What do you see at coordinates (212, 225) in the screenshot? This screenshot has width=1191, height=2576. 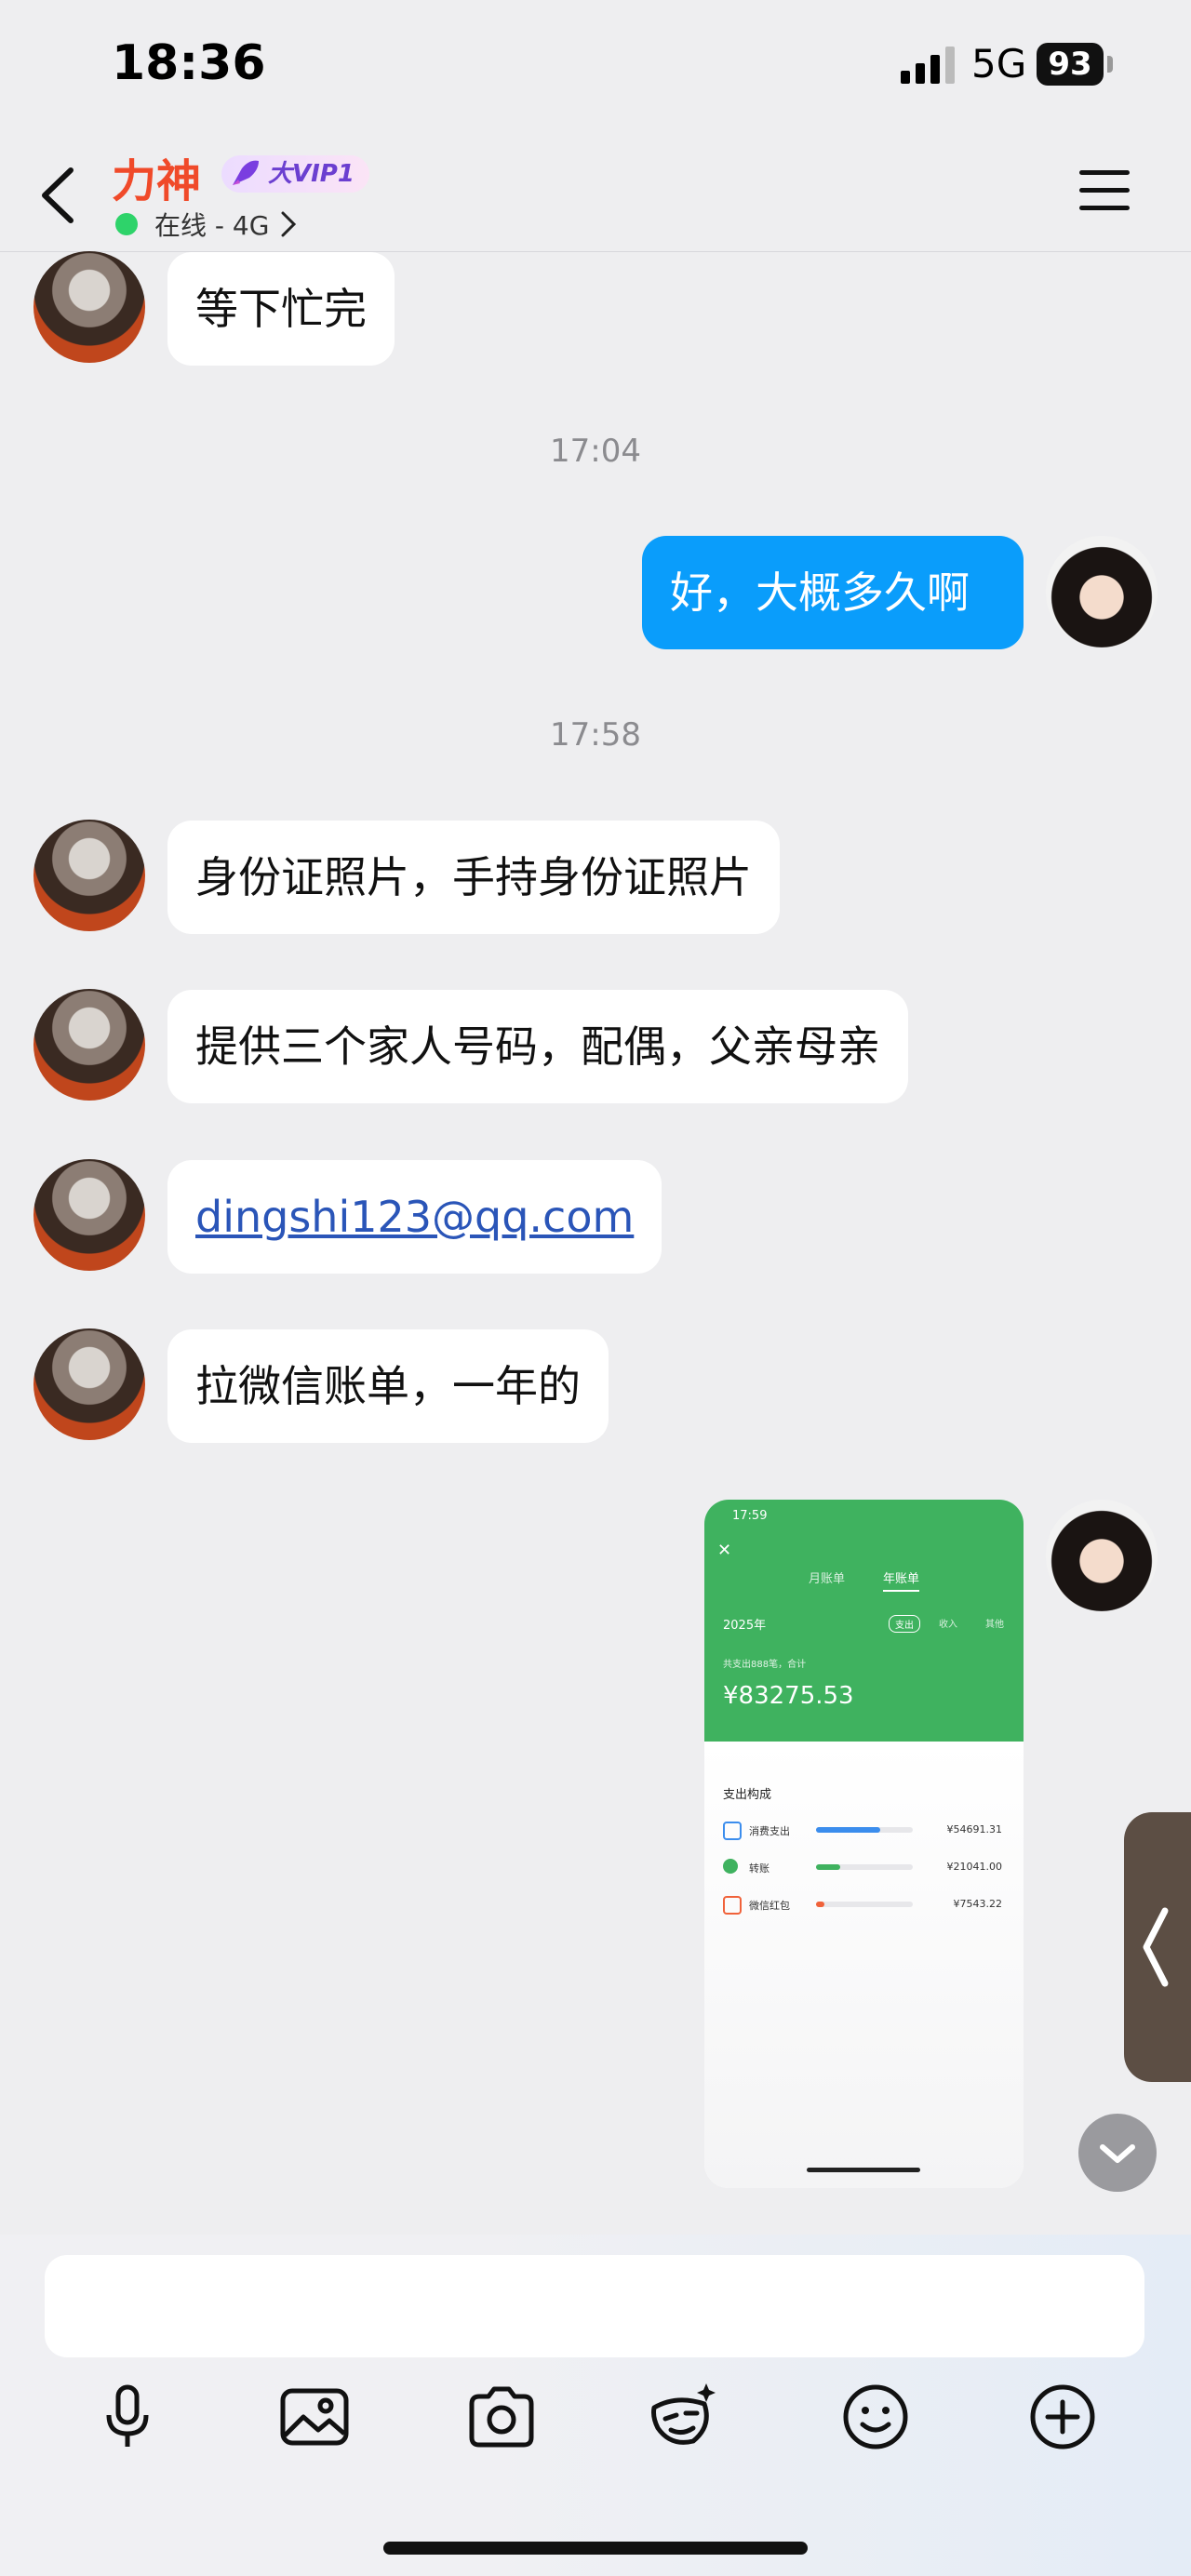 I see `online-status-text: 在线 - 4G` at bounding box center [212, 225].